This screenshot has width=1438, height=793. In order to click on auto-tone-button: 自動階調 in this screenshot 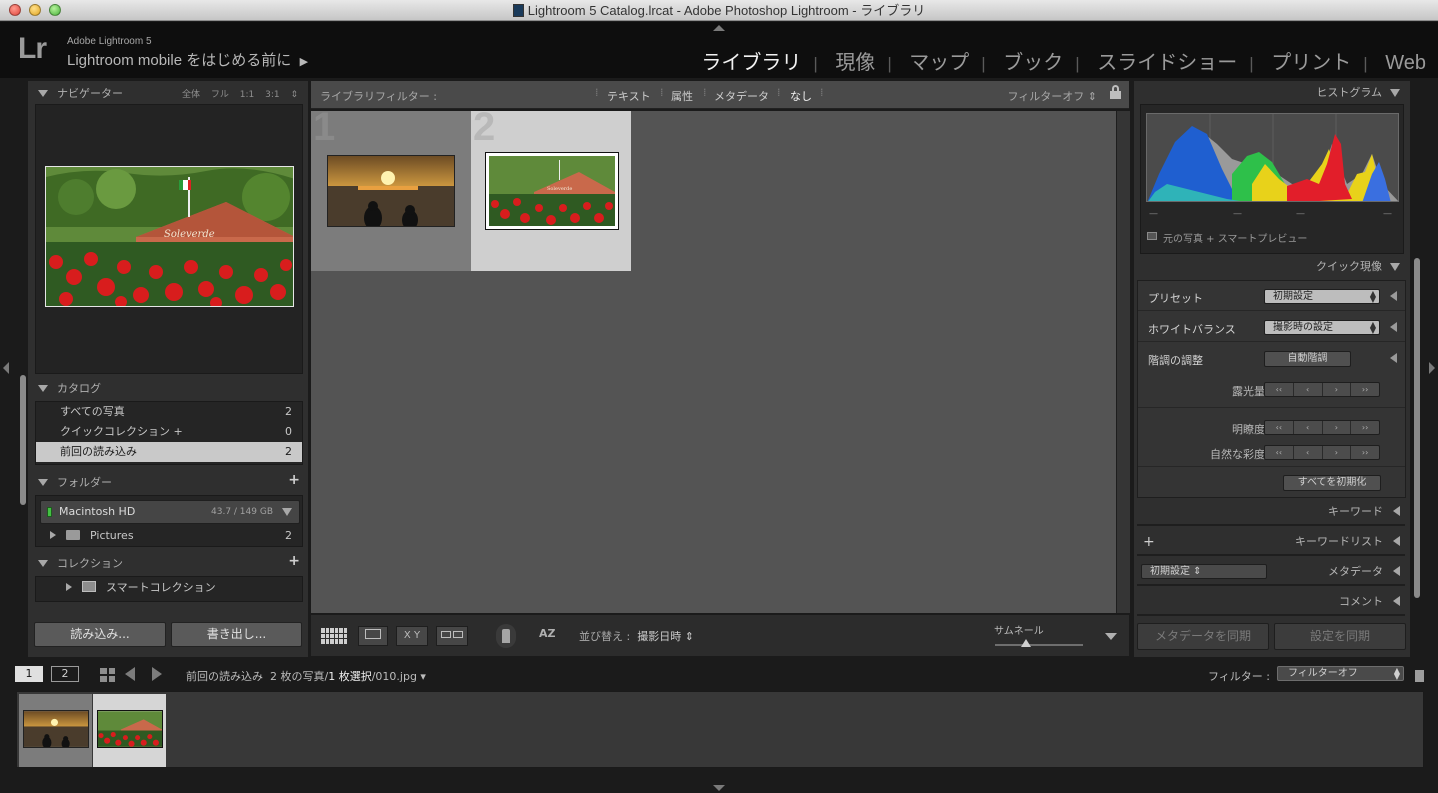, I will do `click(1307, 359)`.